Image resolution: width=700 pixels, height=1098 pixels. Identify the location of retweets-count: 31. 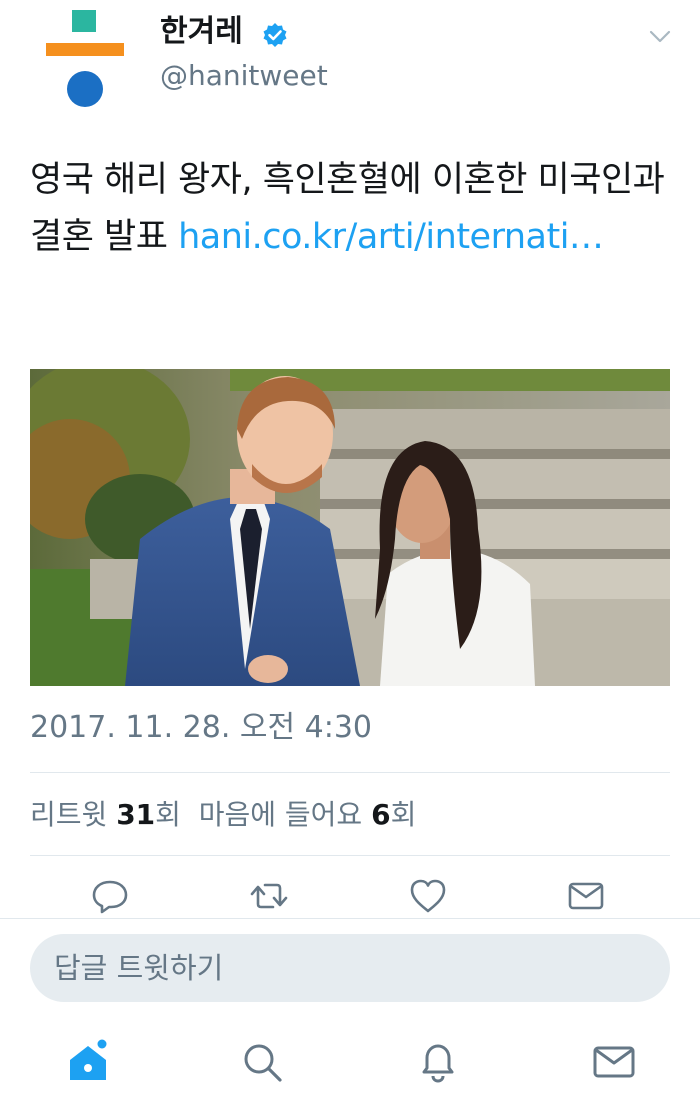
(135, 814).